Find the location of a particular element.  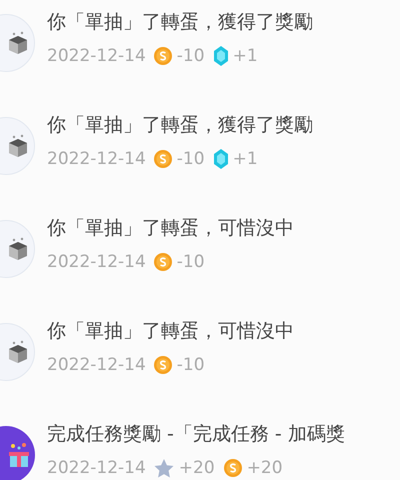

star-icon is located at coordinates (164, 468).